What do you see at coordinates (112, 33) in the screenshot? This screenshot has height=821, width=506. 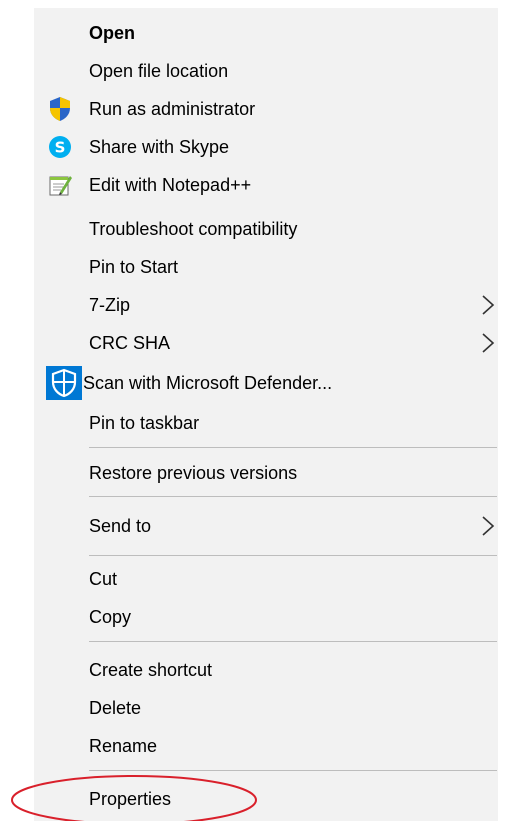 I see `menu-item-label: Open` at bounding box center [112, 33].